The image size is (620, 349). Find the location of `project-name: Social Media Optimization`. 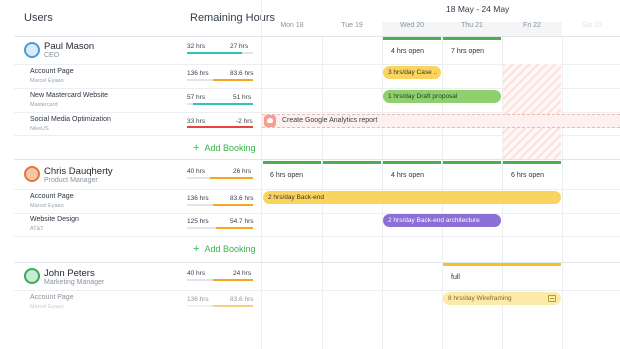

project-name: Social Media Optimization is located at coordinates (70, 119).